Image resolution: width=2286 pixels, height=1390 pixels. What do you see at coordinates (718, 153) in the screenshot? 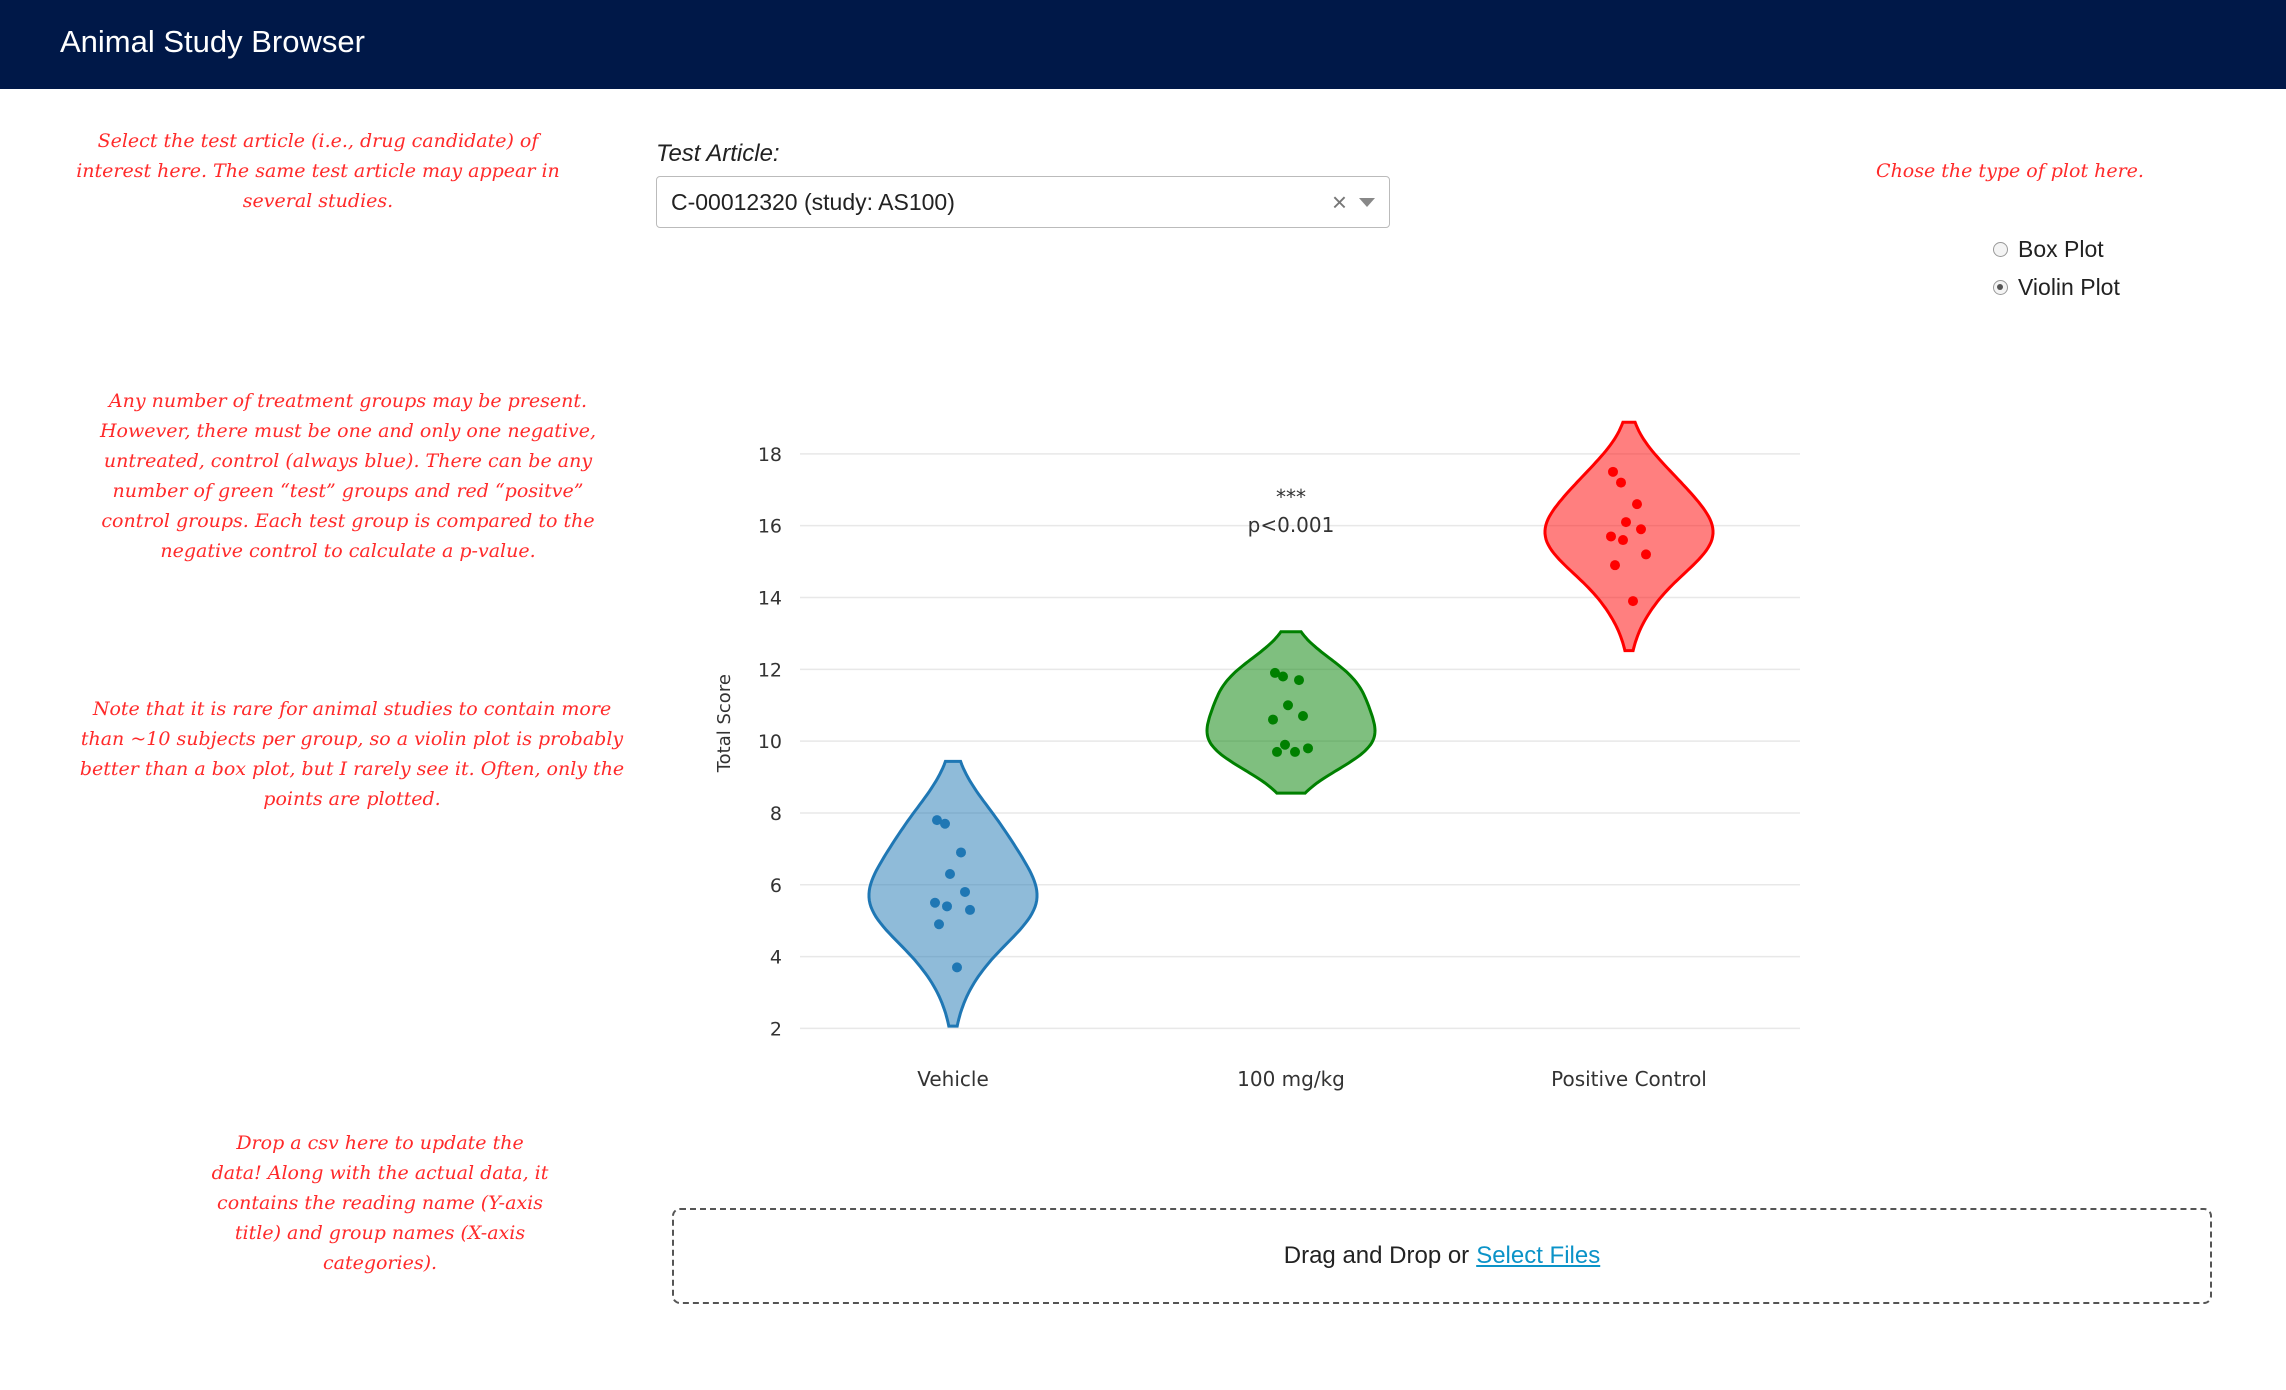
I see `test-article-label: Test Article:` at bounding box center [718, 153].